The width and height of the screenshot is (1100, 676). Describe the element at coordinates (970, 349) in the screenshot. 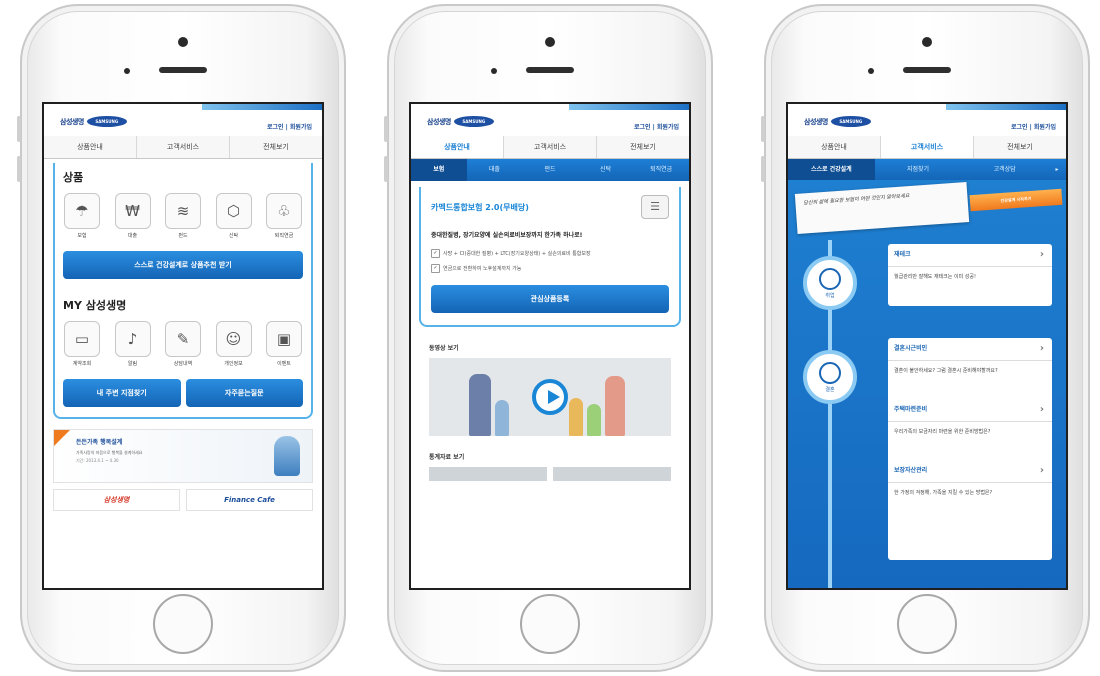

I see `info-box-title: 결혼시근비인` at that location.